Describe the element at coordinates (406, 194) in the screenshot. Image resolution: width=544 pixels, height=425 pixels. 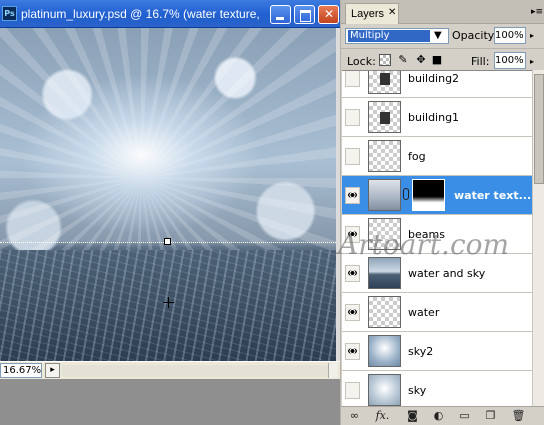
I see `mask-link-icon` at that location.